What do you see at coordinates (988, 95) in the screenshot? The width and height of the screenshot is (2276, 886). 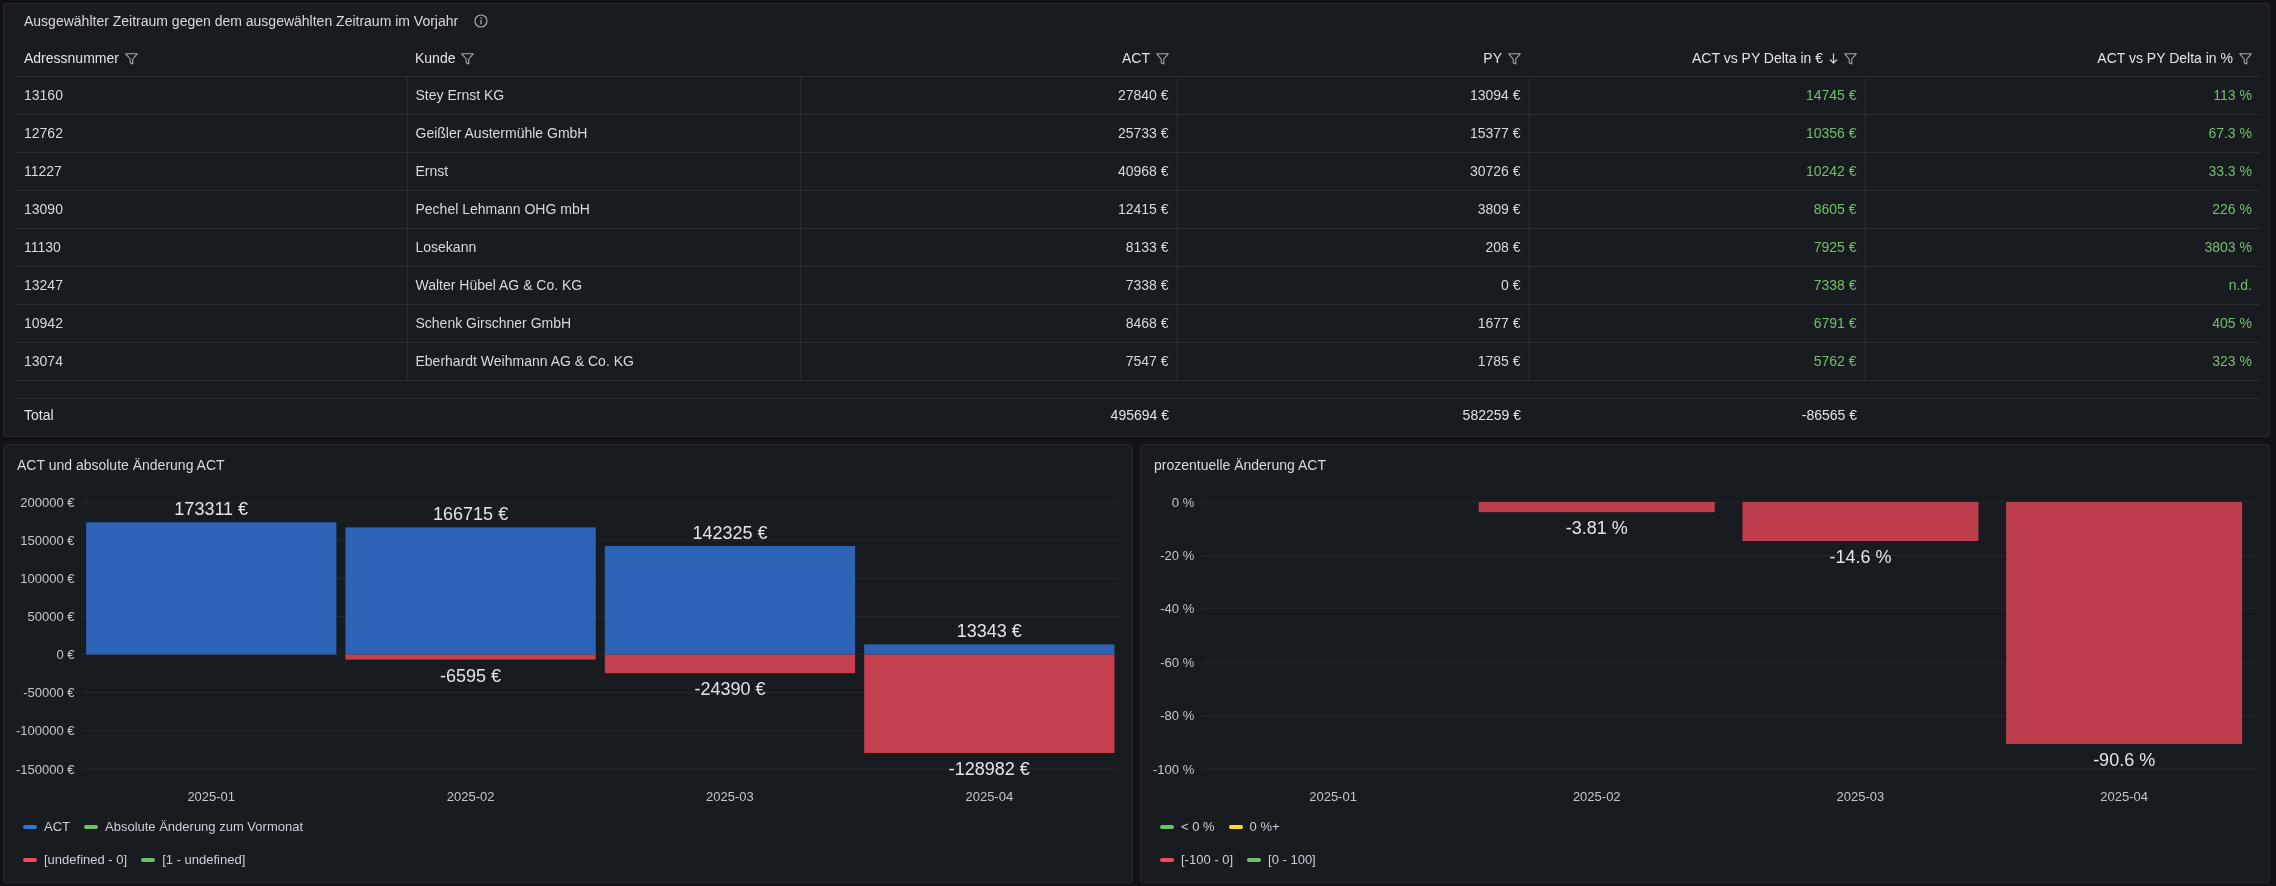 I see `table-cell: 27840 €` at bounding box center [988, 95].